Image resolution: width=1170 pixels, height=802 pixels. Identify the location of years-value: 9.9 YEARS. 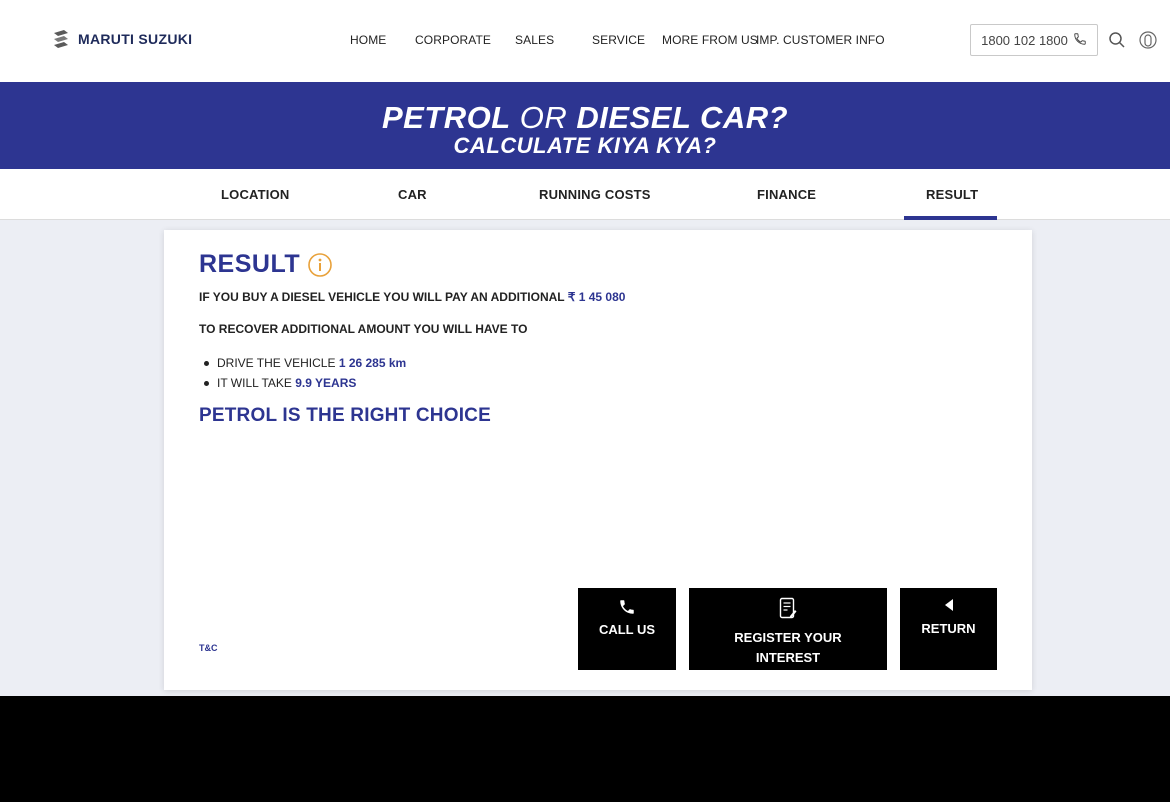
(326, 383).